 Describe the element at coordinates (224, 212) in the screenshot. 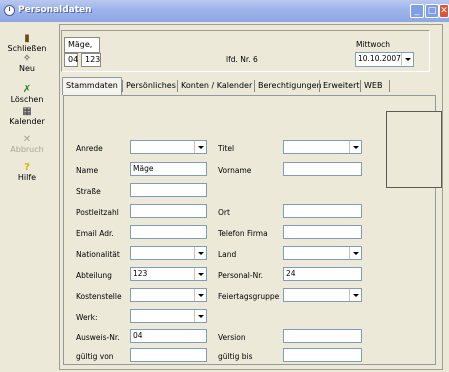

I see `ort-label: Ort` at that location.